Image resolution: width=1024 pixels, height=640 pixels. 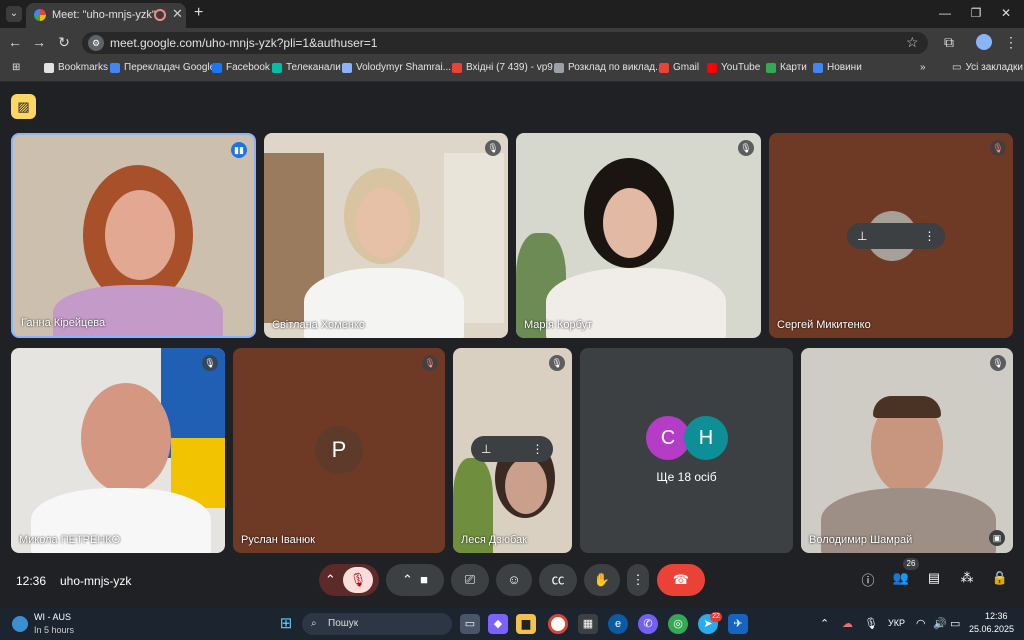 What do you see at coordinates (955, 623) in the screenshot?
I see `battery-icon: ▭` at bounding box center [955, 623].